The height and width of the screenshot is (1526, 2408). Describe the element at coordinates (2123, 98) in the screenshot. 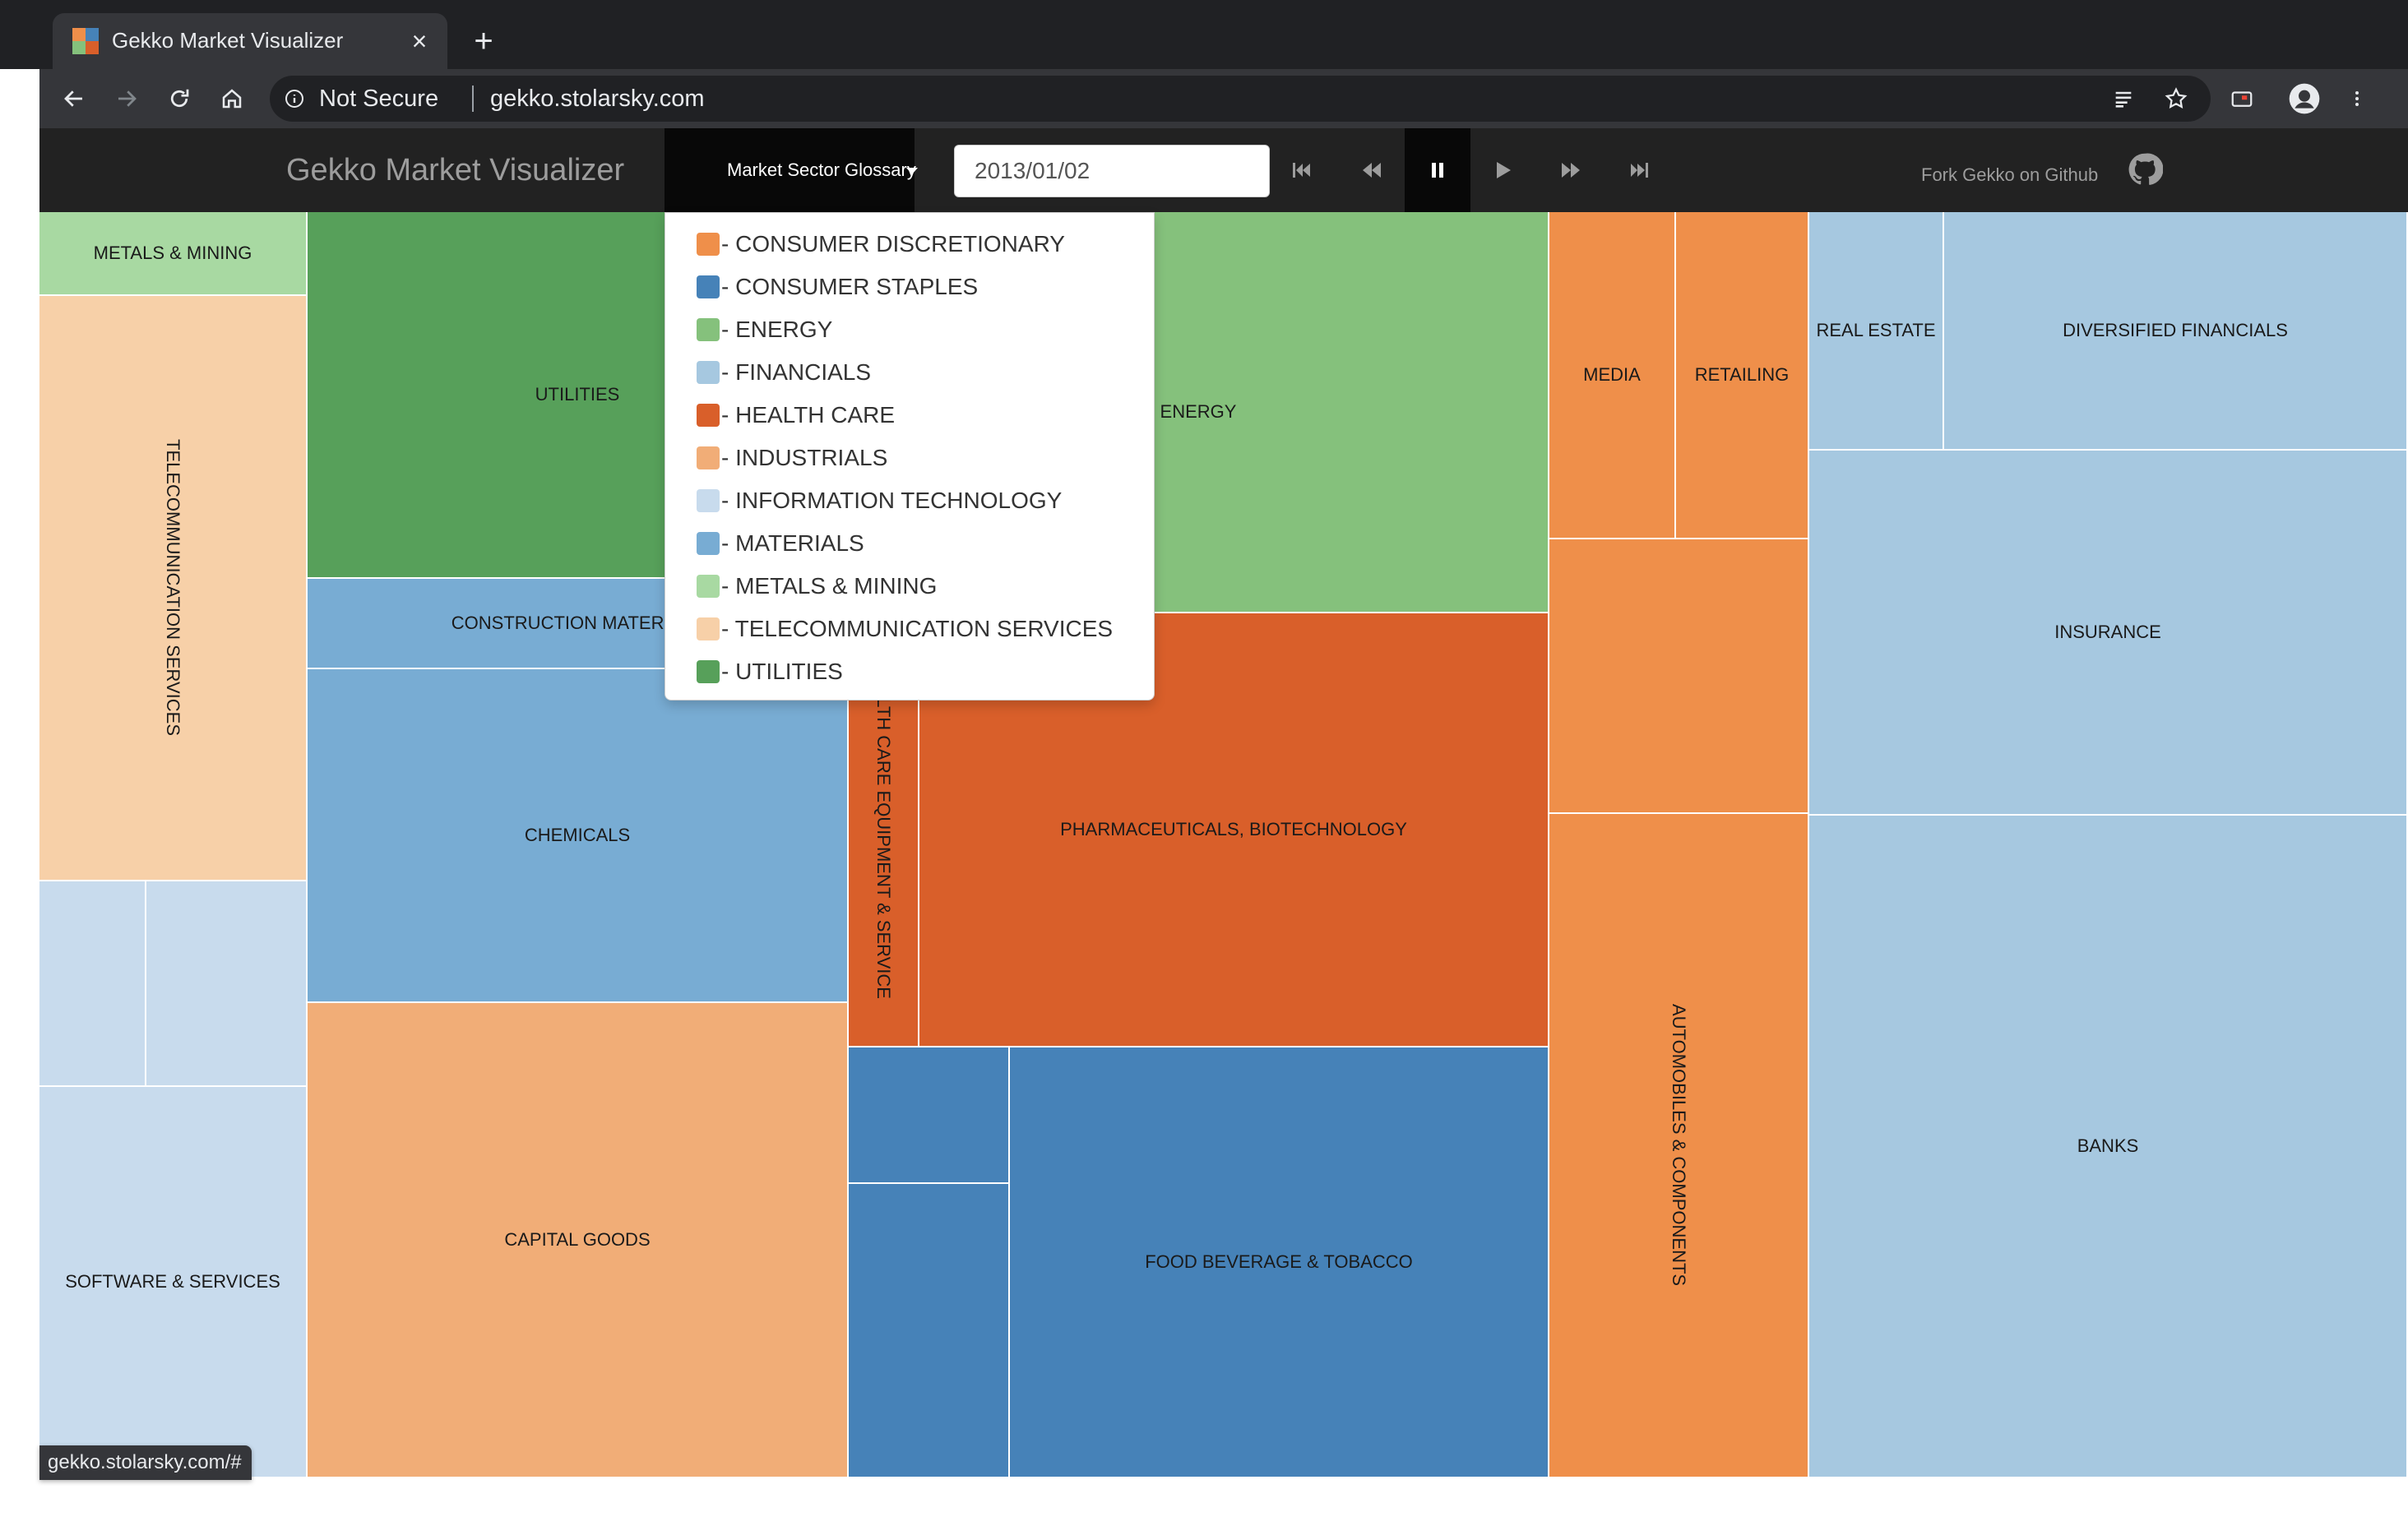

I see `reading-list-icon` at that location.